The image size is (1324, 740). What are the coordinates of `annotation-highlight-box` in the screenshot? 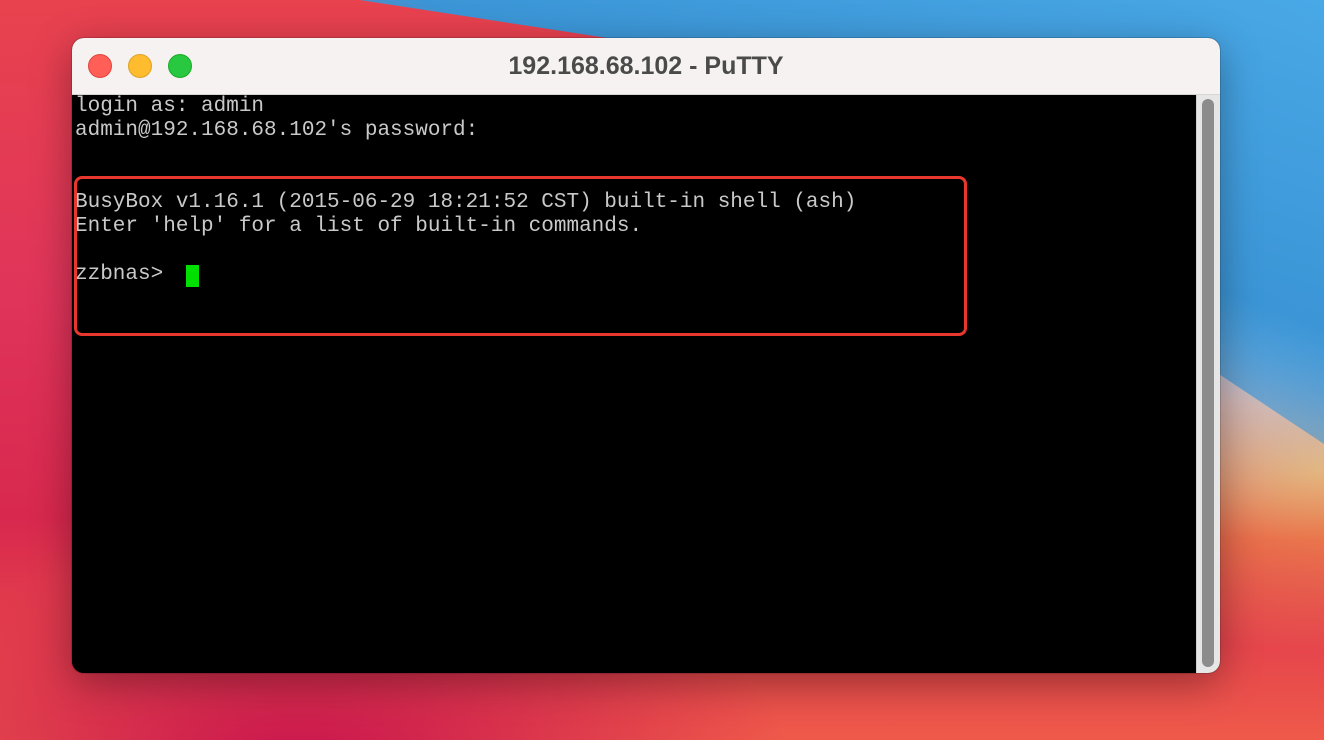 It's located at (520, 256).